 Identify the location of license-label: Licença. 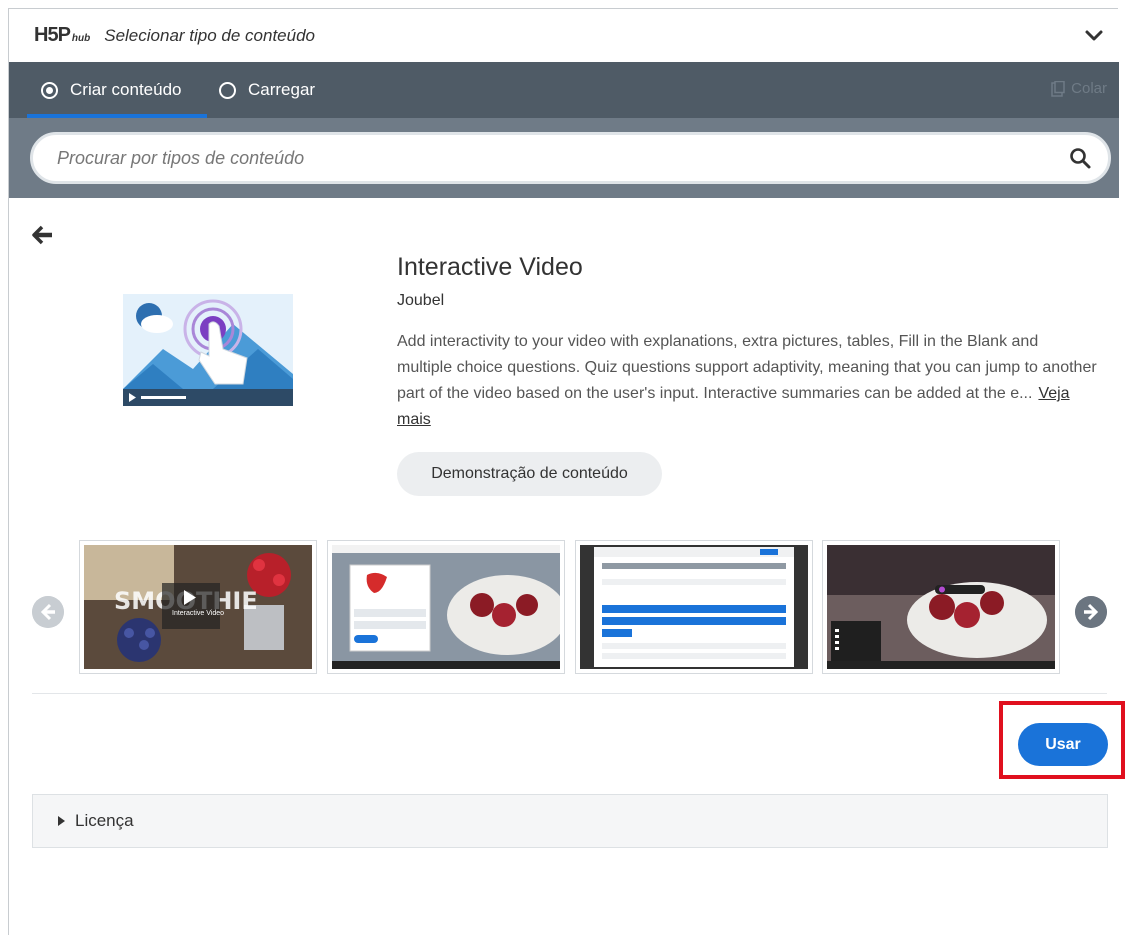
(104, 820).